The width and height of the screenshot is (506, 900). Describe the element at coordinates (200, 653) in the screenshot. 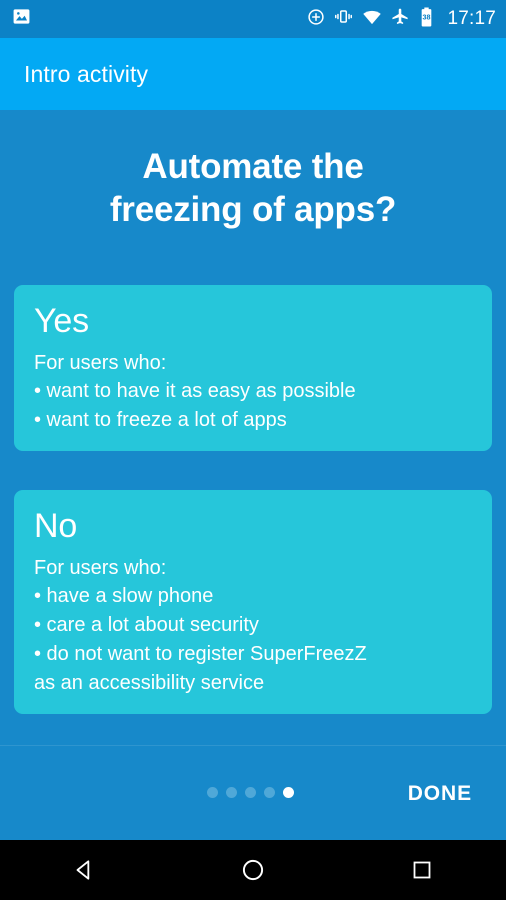

I see `list-item: • do not want to register SuperFreezZ` at that location.